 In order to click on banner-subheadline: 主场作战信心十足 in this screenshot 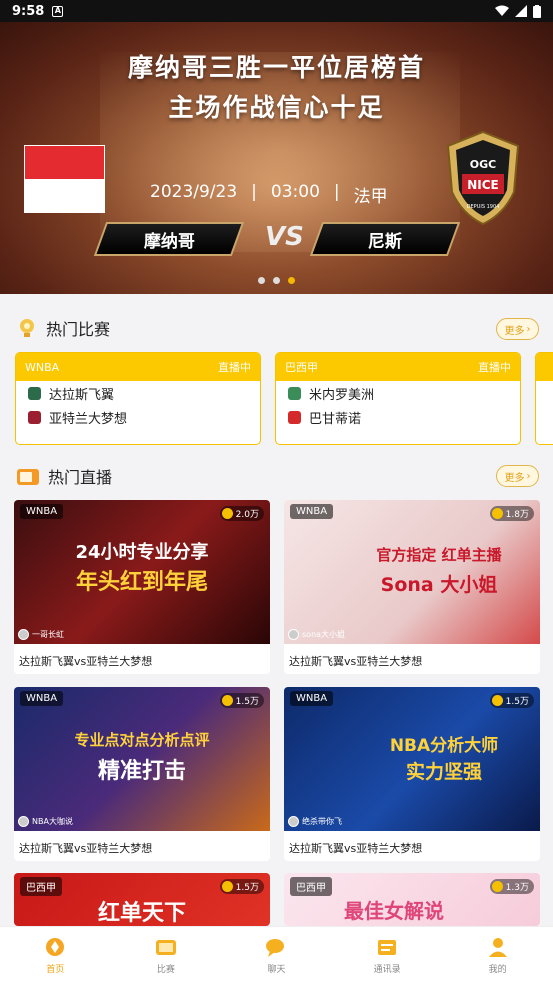, I will do `click(276, 107)`.